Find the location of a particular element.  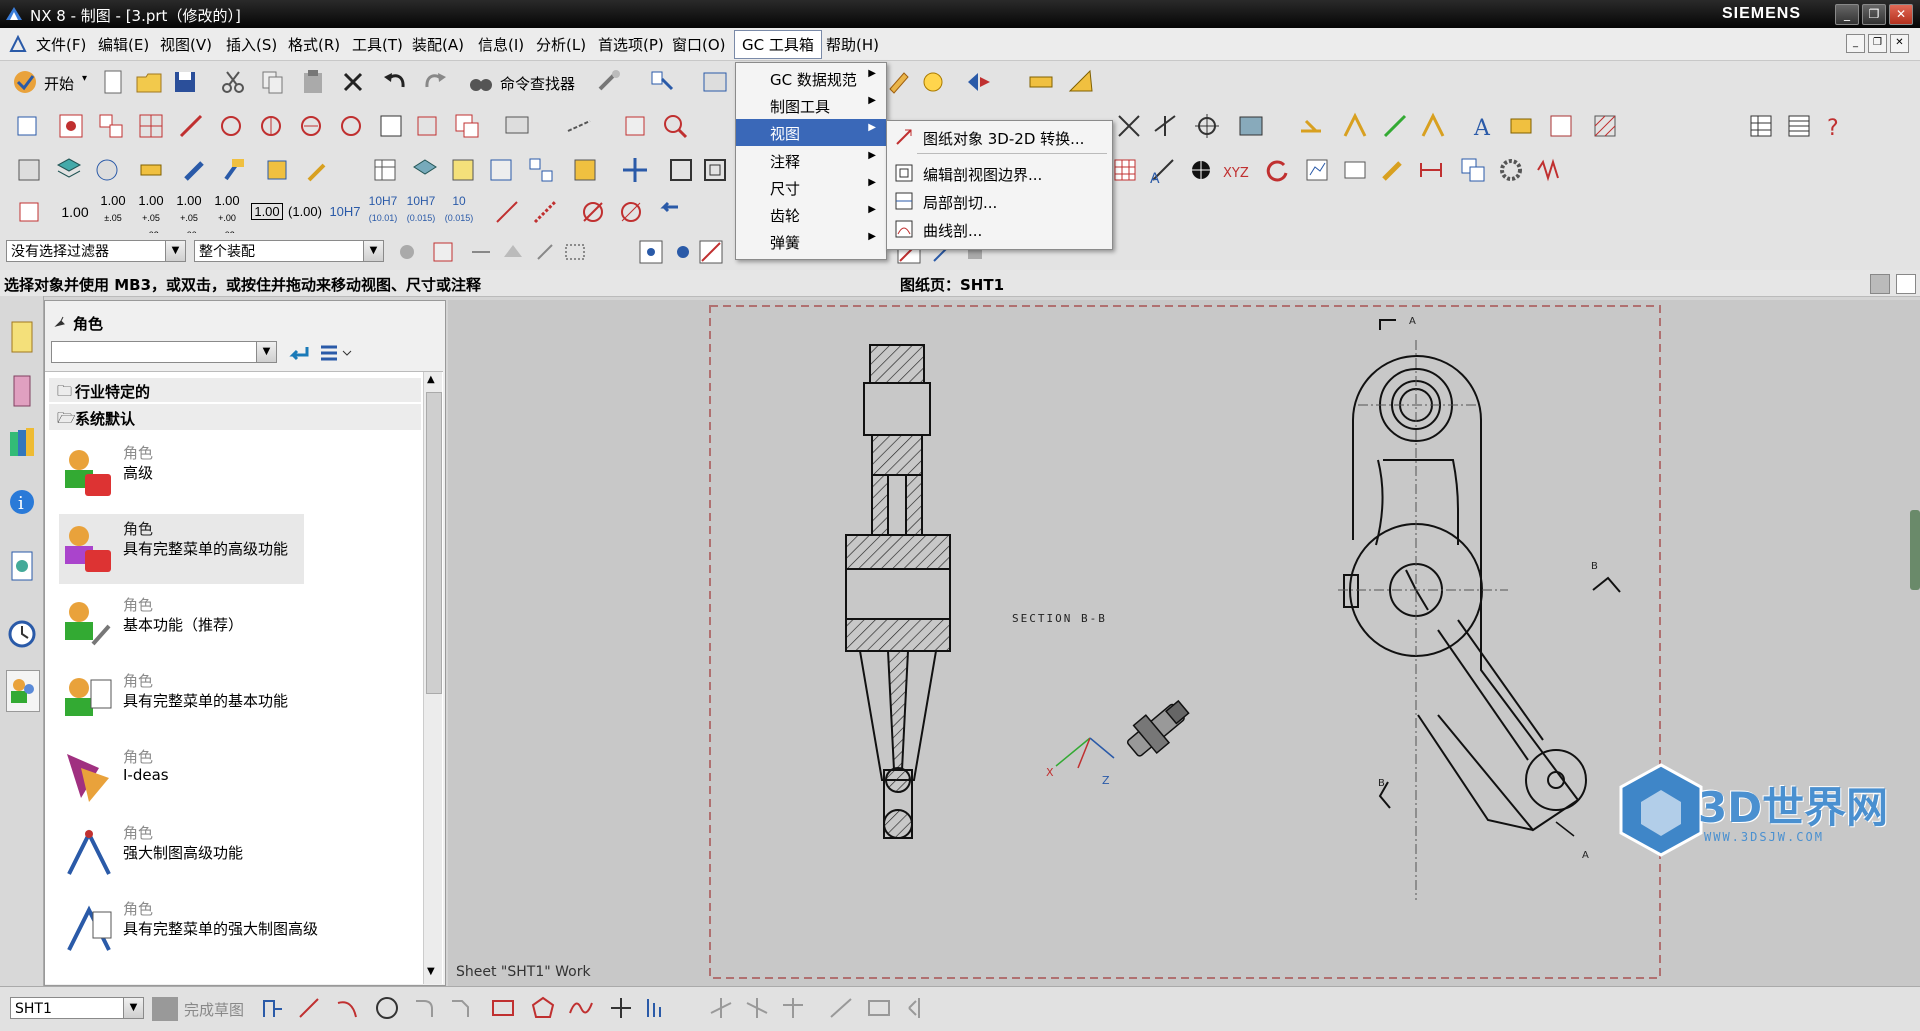

break-view-icon is located at coordinates (311, 126).